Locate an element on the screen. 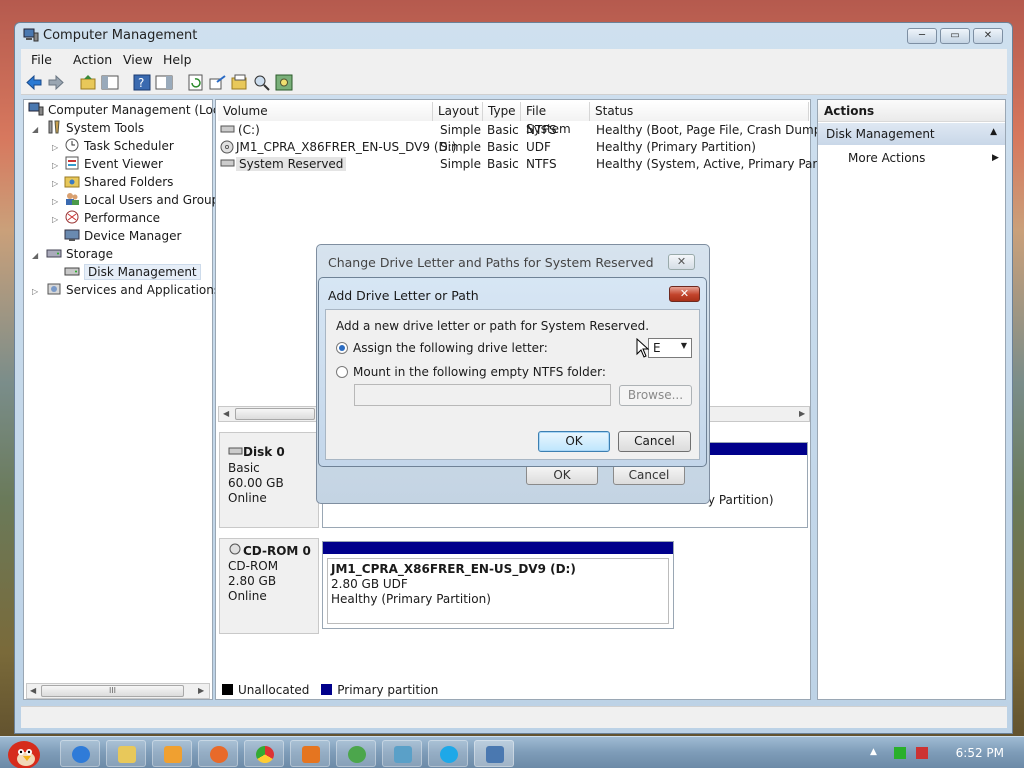 The image size is (1024, 768). tree-item-local-users: Local Users and Groups is located at coordinates (145, 201).